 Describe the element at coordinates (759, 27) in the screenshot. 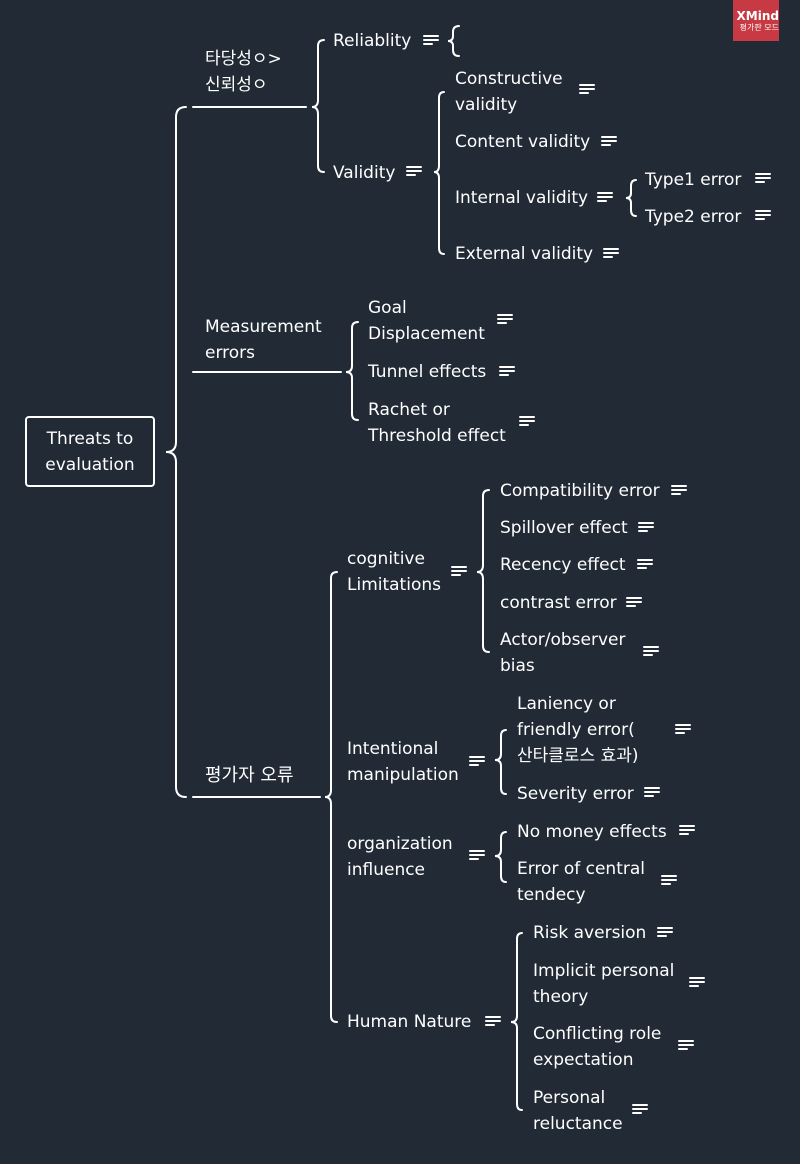

I see `trial-mode-label: 평가판 모드` at that location.